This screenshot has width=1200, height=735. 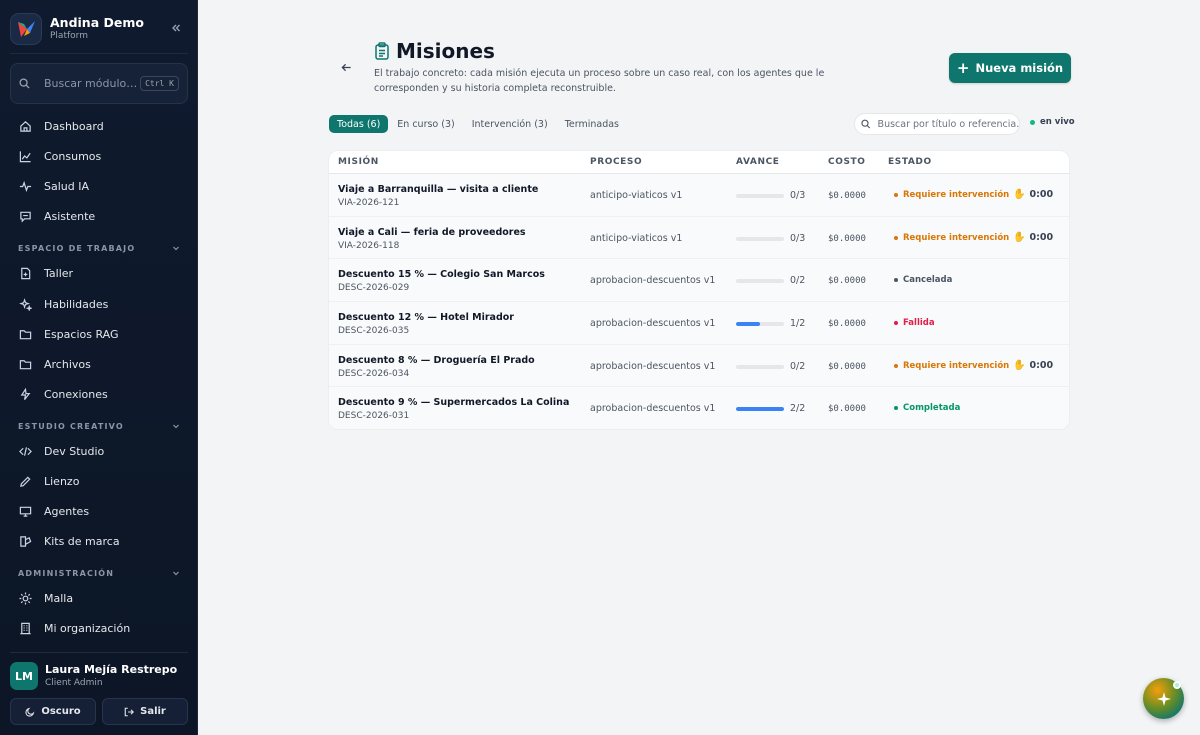 I want to click on nav-item-kits-de-marca: Kits de marca, so click(x=99, y=541).